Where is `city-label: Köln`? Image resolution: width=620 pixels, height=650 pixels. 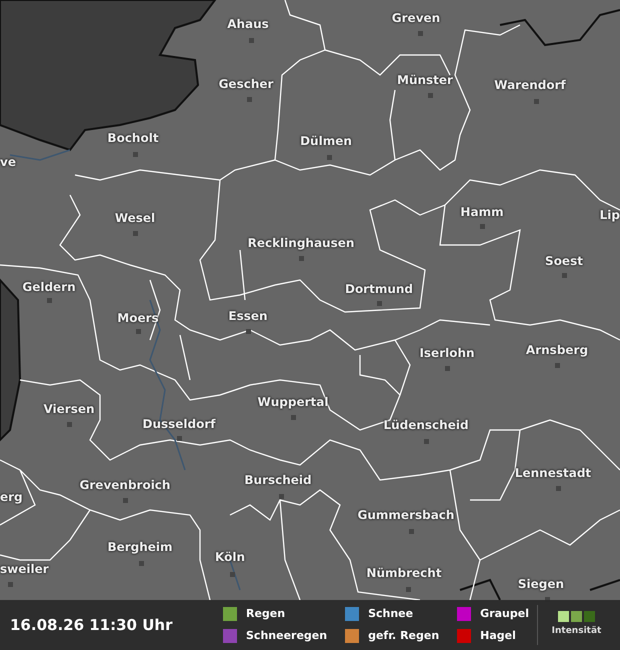
city-label: Köln is located at coordinates (230, 557).